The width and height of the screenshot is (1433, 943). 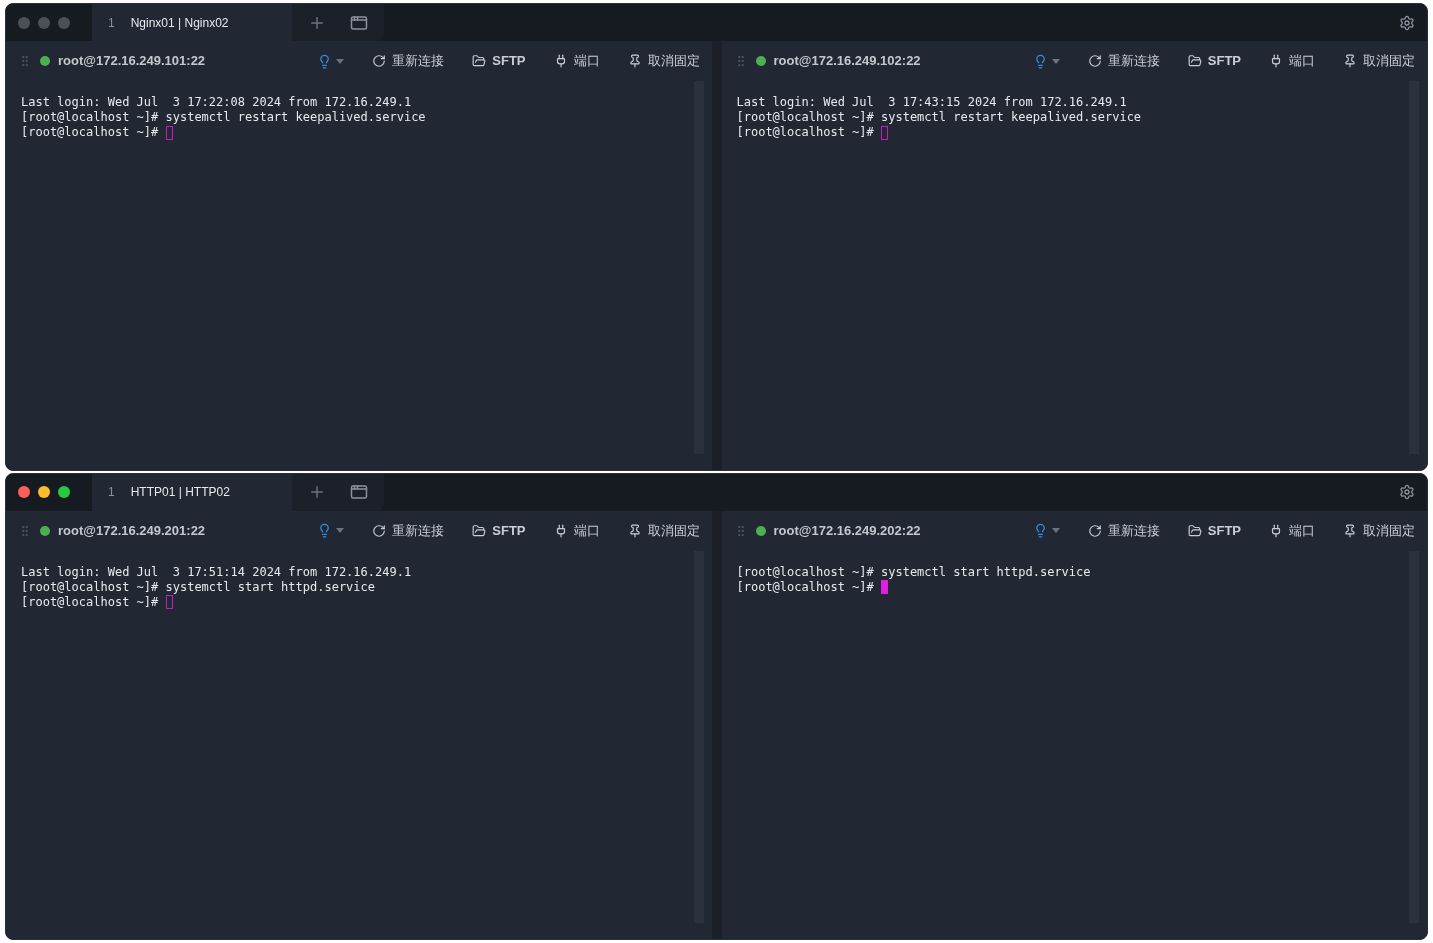 I want to click on tab: 1 HTTP01 | HTTP02, so click(x=192, y=492).